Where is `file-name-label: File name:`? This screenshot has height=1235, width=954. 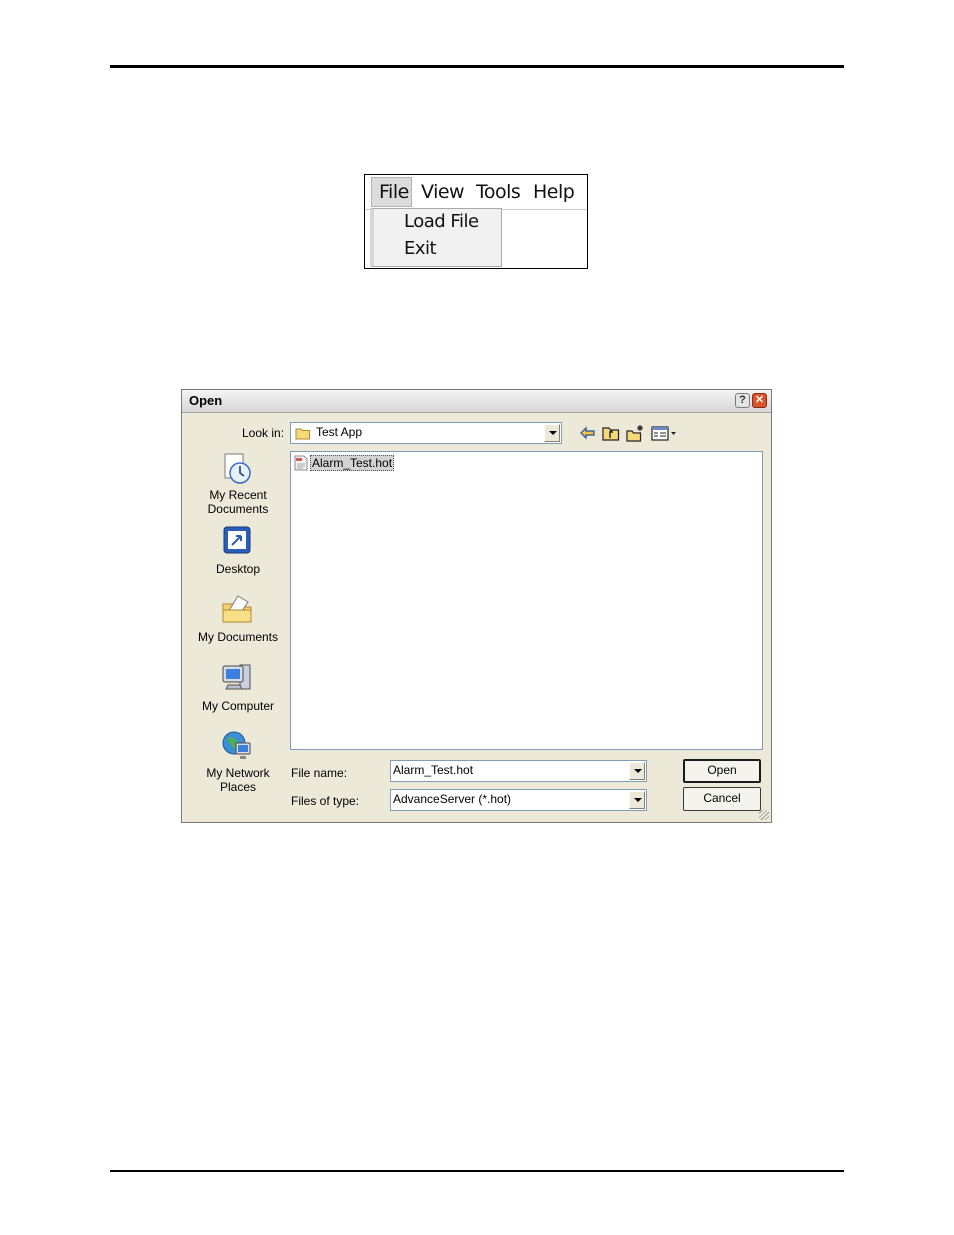
file-name-label: File name: is located at coordinates (319, 773).